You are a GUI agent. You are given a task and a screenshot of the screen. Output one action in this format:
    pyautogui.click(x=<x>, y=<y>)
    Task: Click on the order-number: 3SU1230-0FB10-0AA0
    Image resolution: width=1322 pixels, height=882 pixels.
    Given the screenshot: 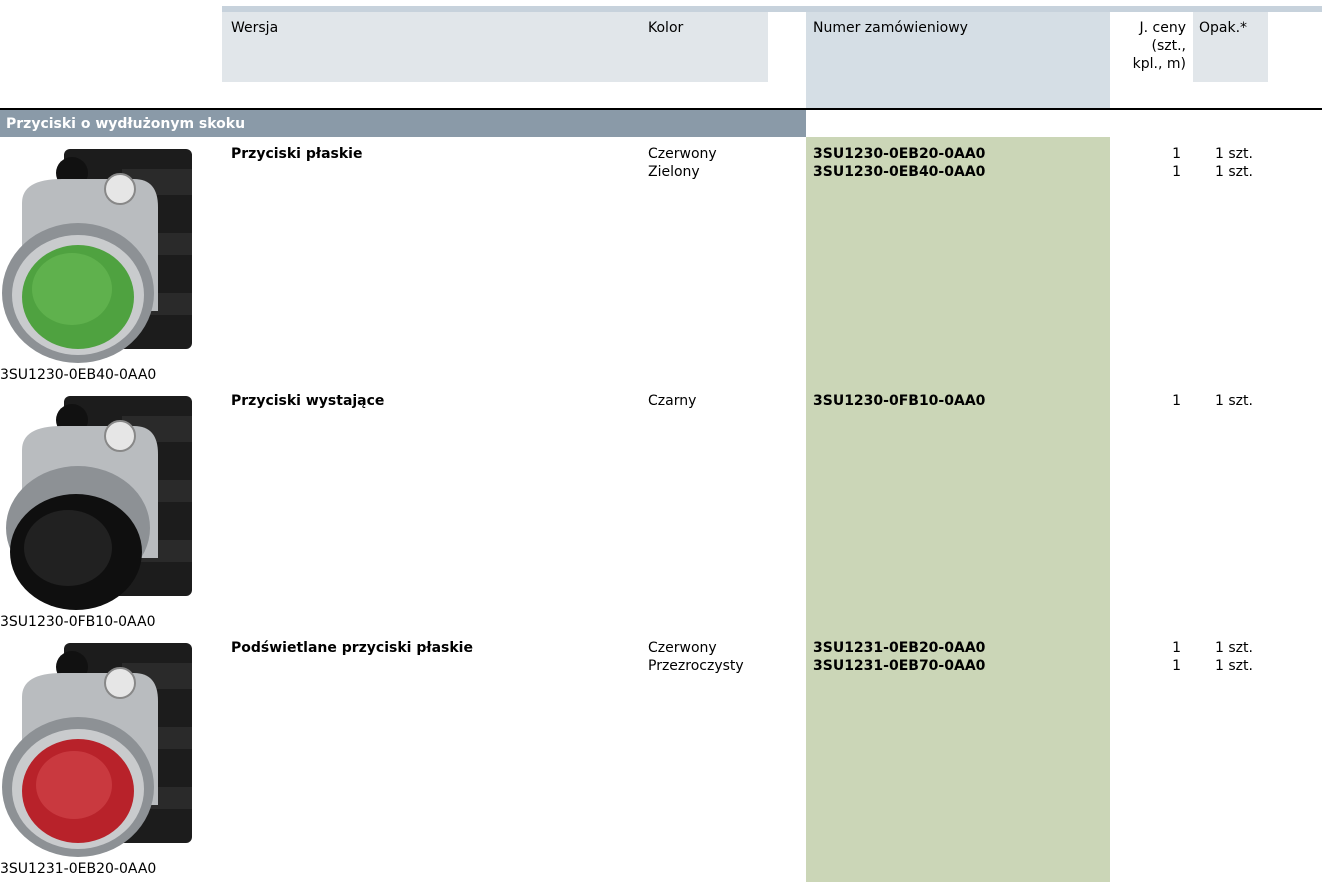 What is the action you would take?
    pyautogui.click(x=899, y=401)
    